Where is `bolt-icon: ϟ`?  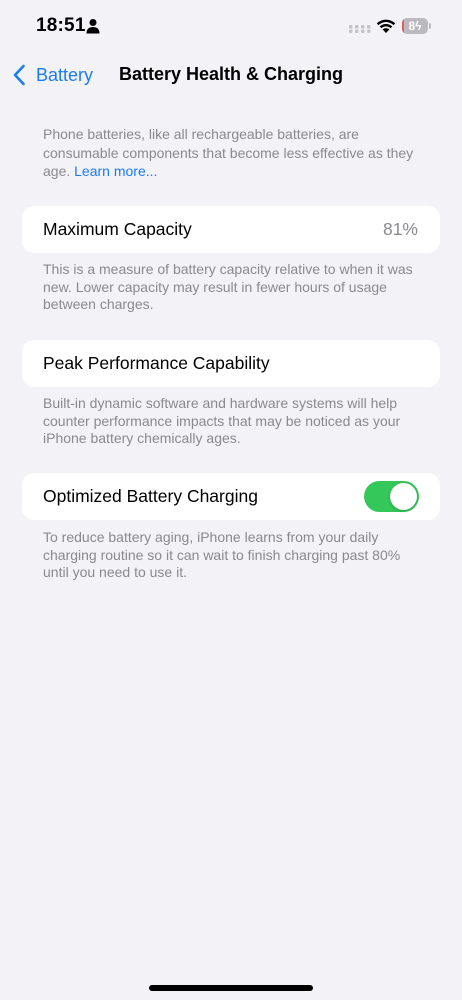
bolt-icon: ϟ is located at coordinates (418, 26).